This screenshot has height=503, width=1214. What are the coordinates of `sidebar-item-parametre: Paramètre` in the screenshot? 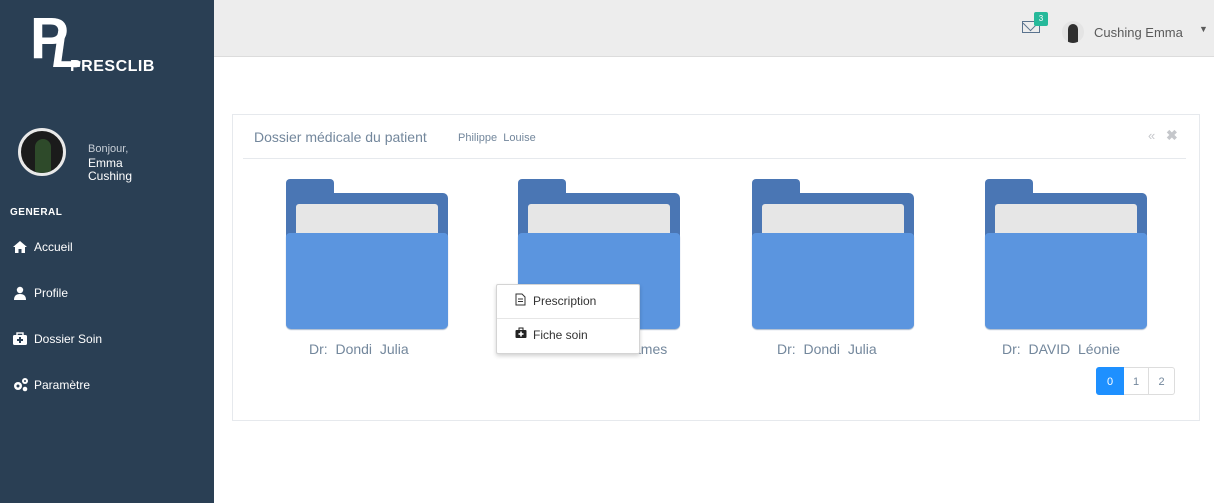 It's located at (107, 387).